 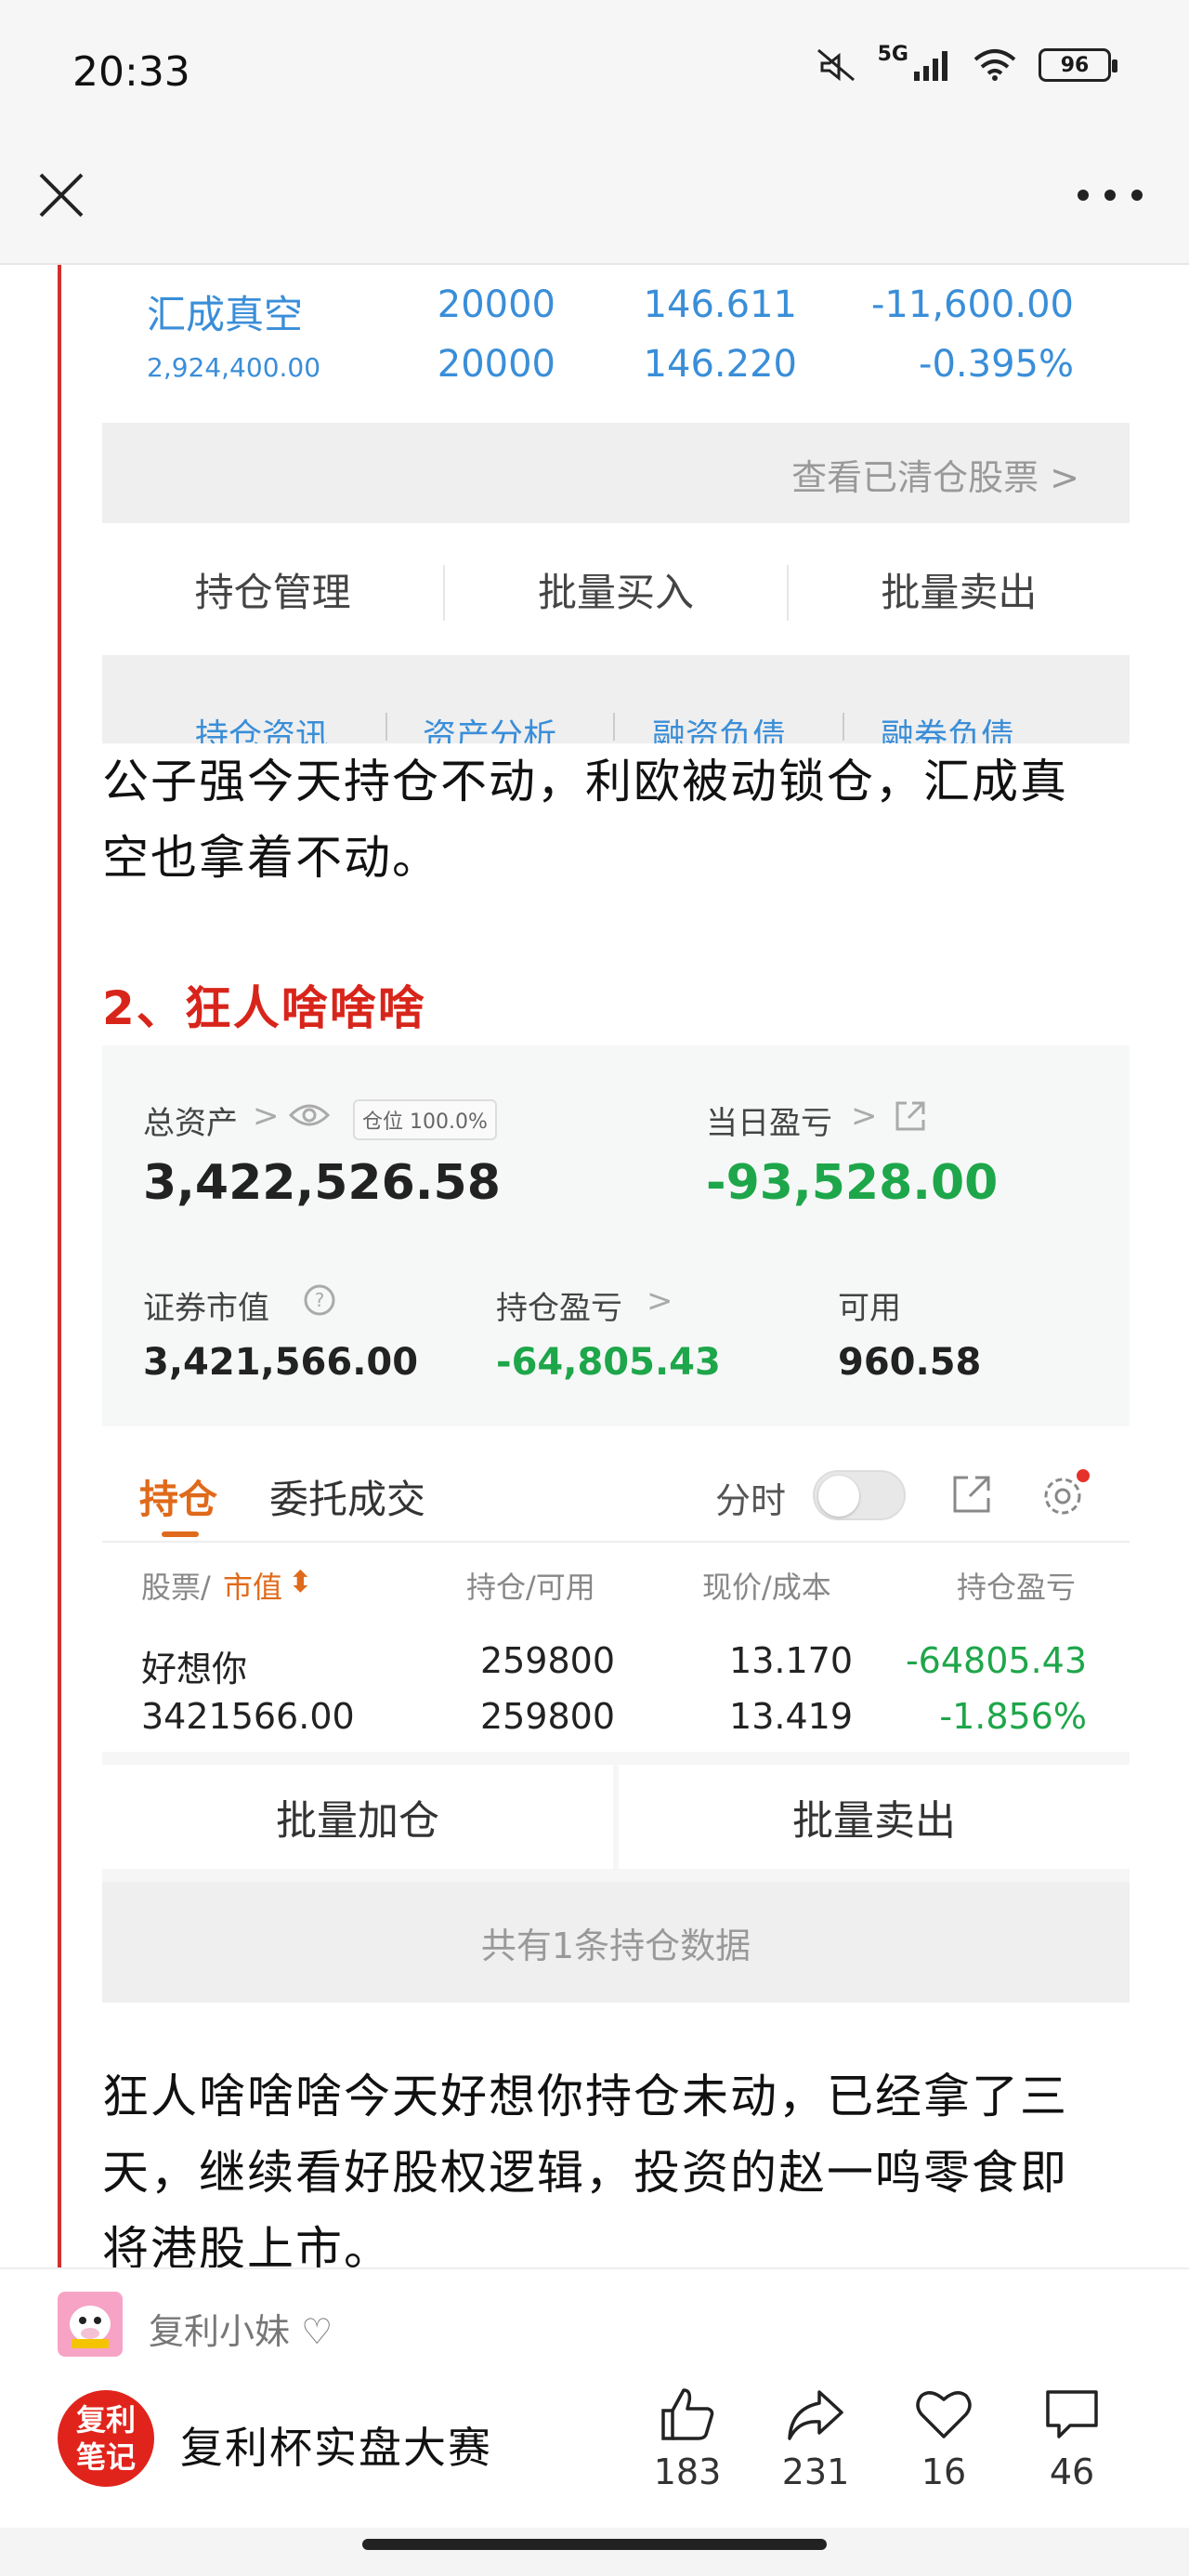 What do you see at coordinates (531, 1587) in the screenshot?
I see `col-qty: 持仓/可用` at bounding box center [531, 1587].